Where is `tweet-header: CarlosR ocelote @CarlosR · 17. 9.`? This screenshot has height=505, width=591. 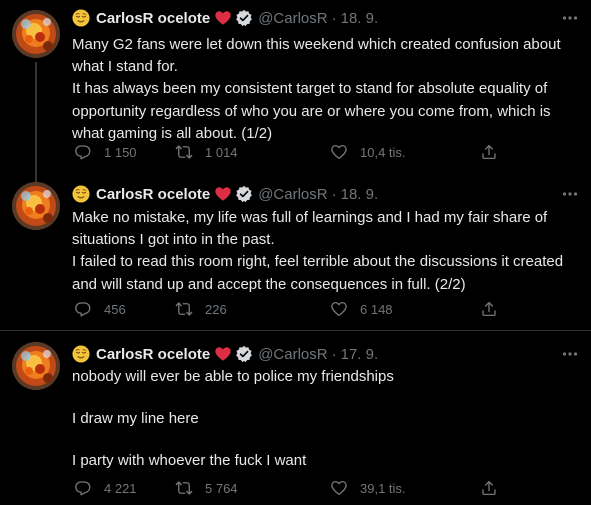
tweet-header: CarlosR ocelote @CarlosR · 17. 9. is located at coordinates (325, 354).